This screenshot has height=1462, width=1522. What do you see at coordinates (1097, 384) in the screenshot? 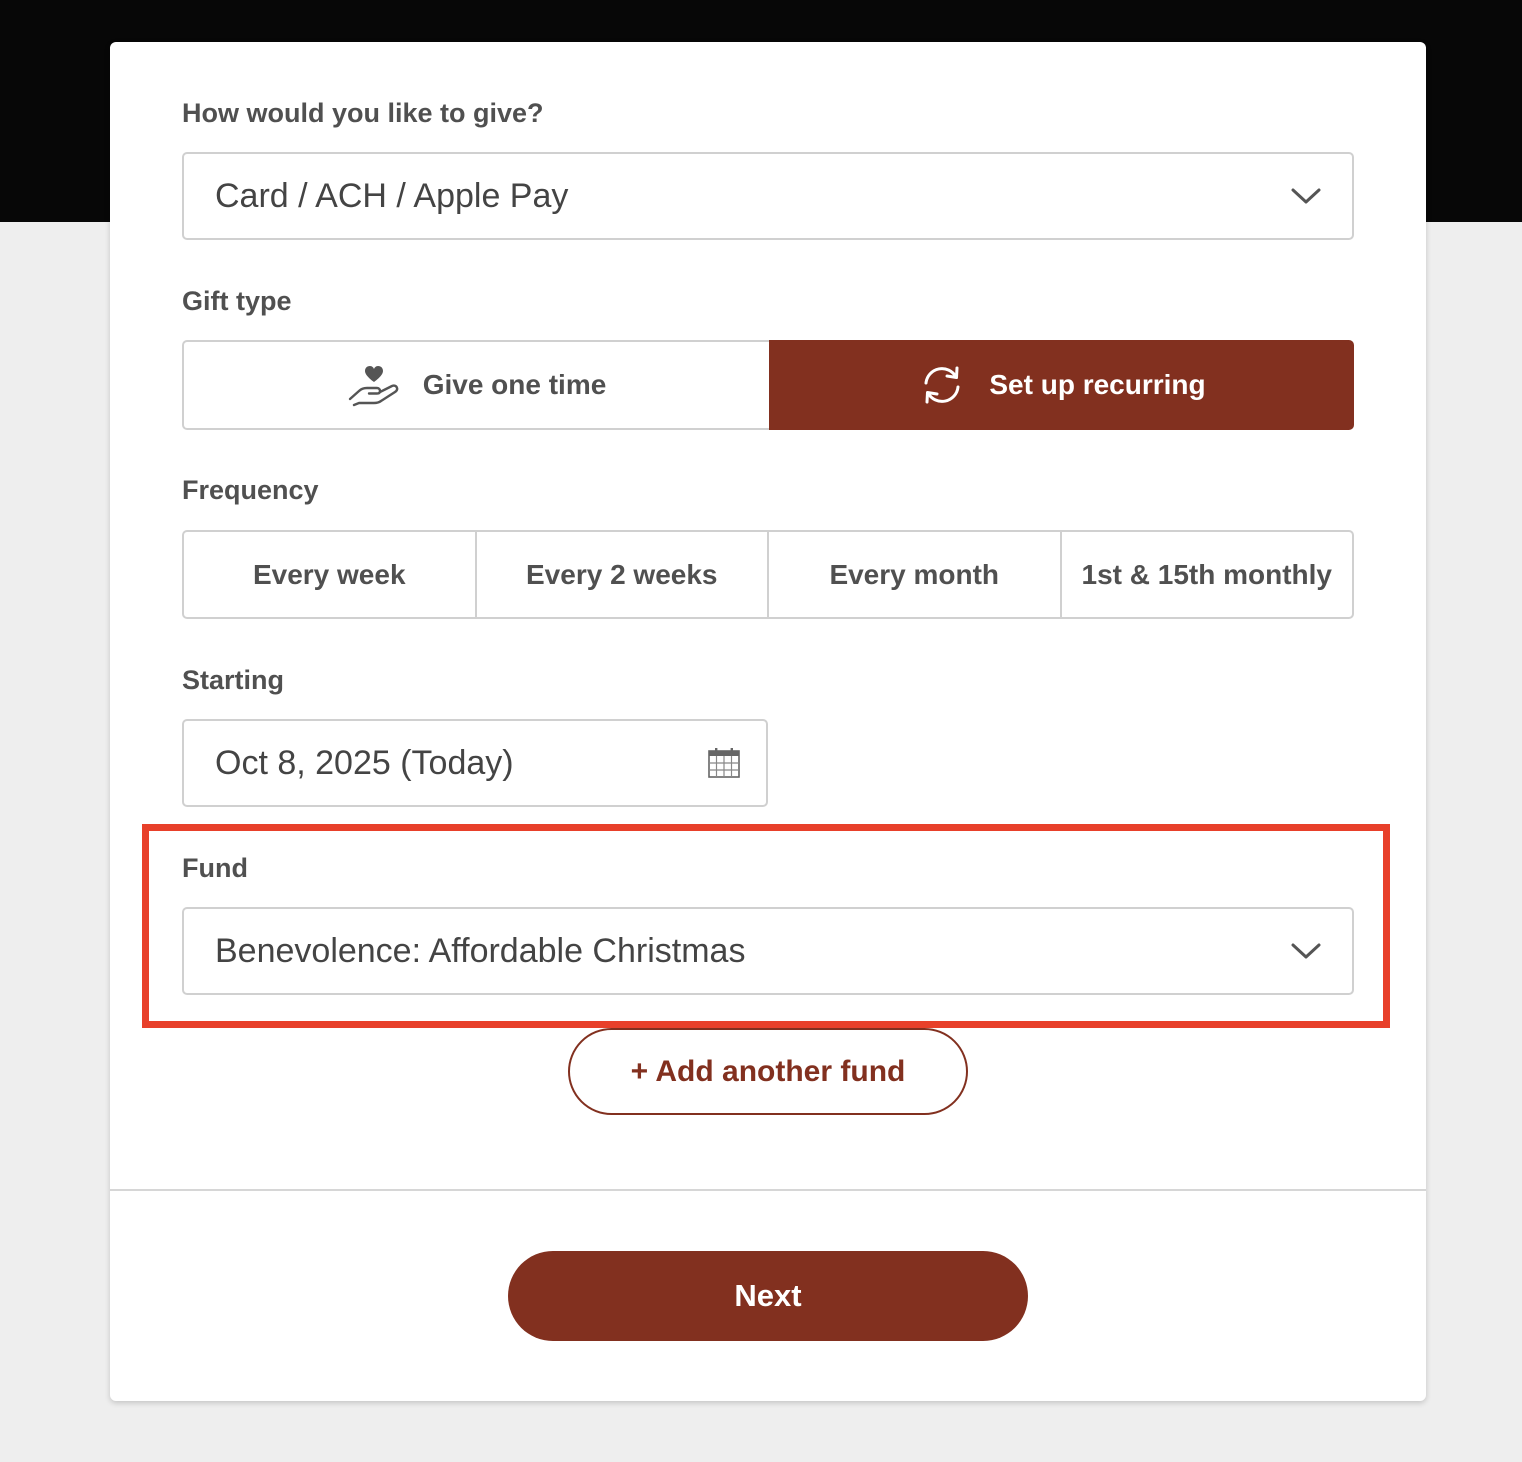
I see `set-up-recurring-label: Set up recurring` at bounding box center [1097, 384].